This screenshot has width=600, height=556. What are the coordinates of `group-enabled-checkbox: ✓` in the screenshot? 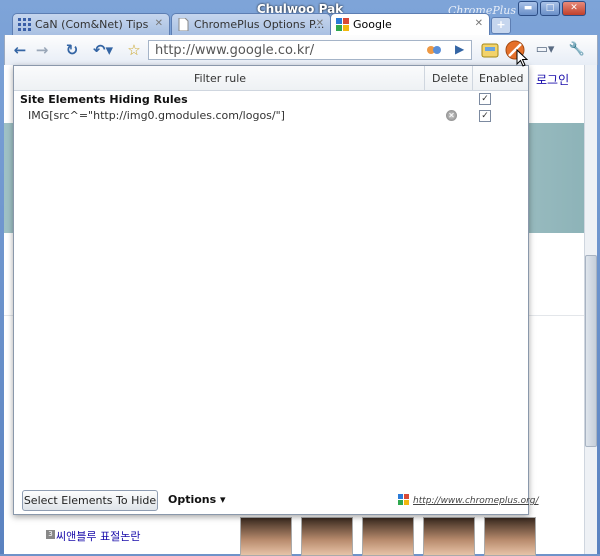 It's located at (485, 99).